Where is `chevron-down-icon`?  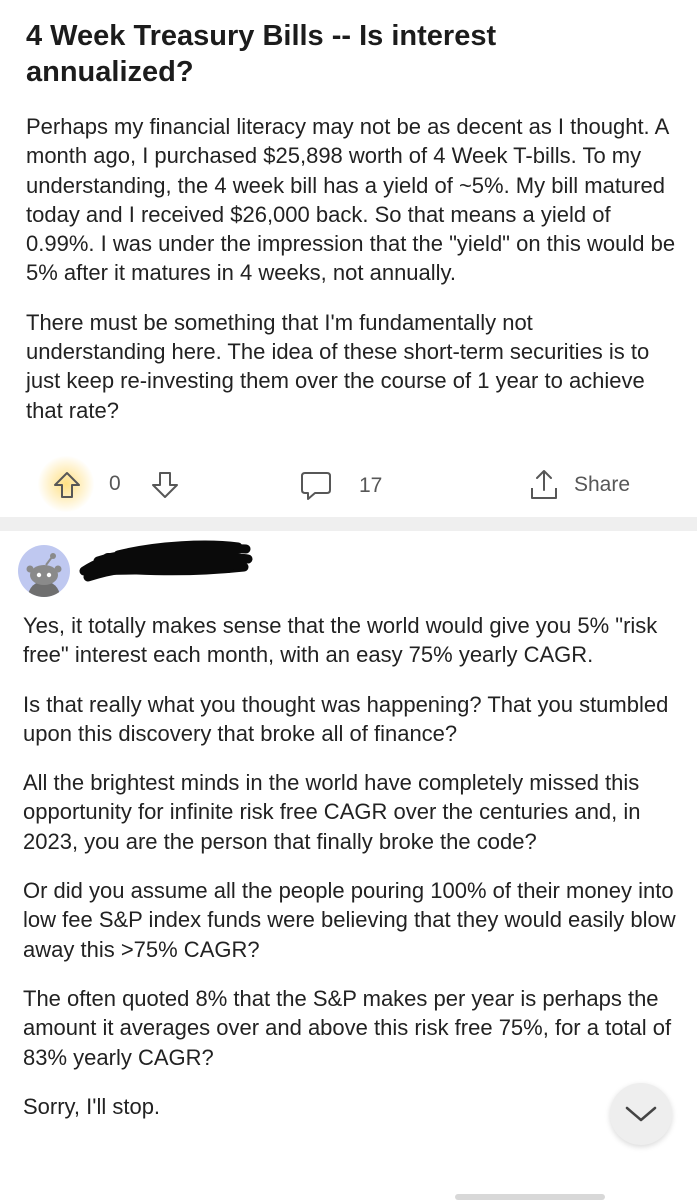 chevron-down-icon is located at coordinates (641, 1114).